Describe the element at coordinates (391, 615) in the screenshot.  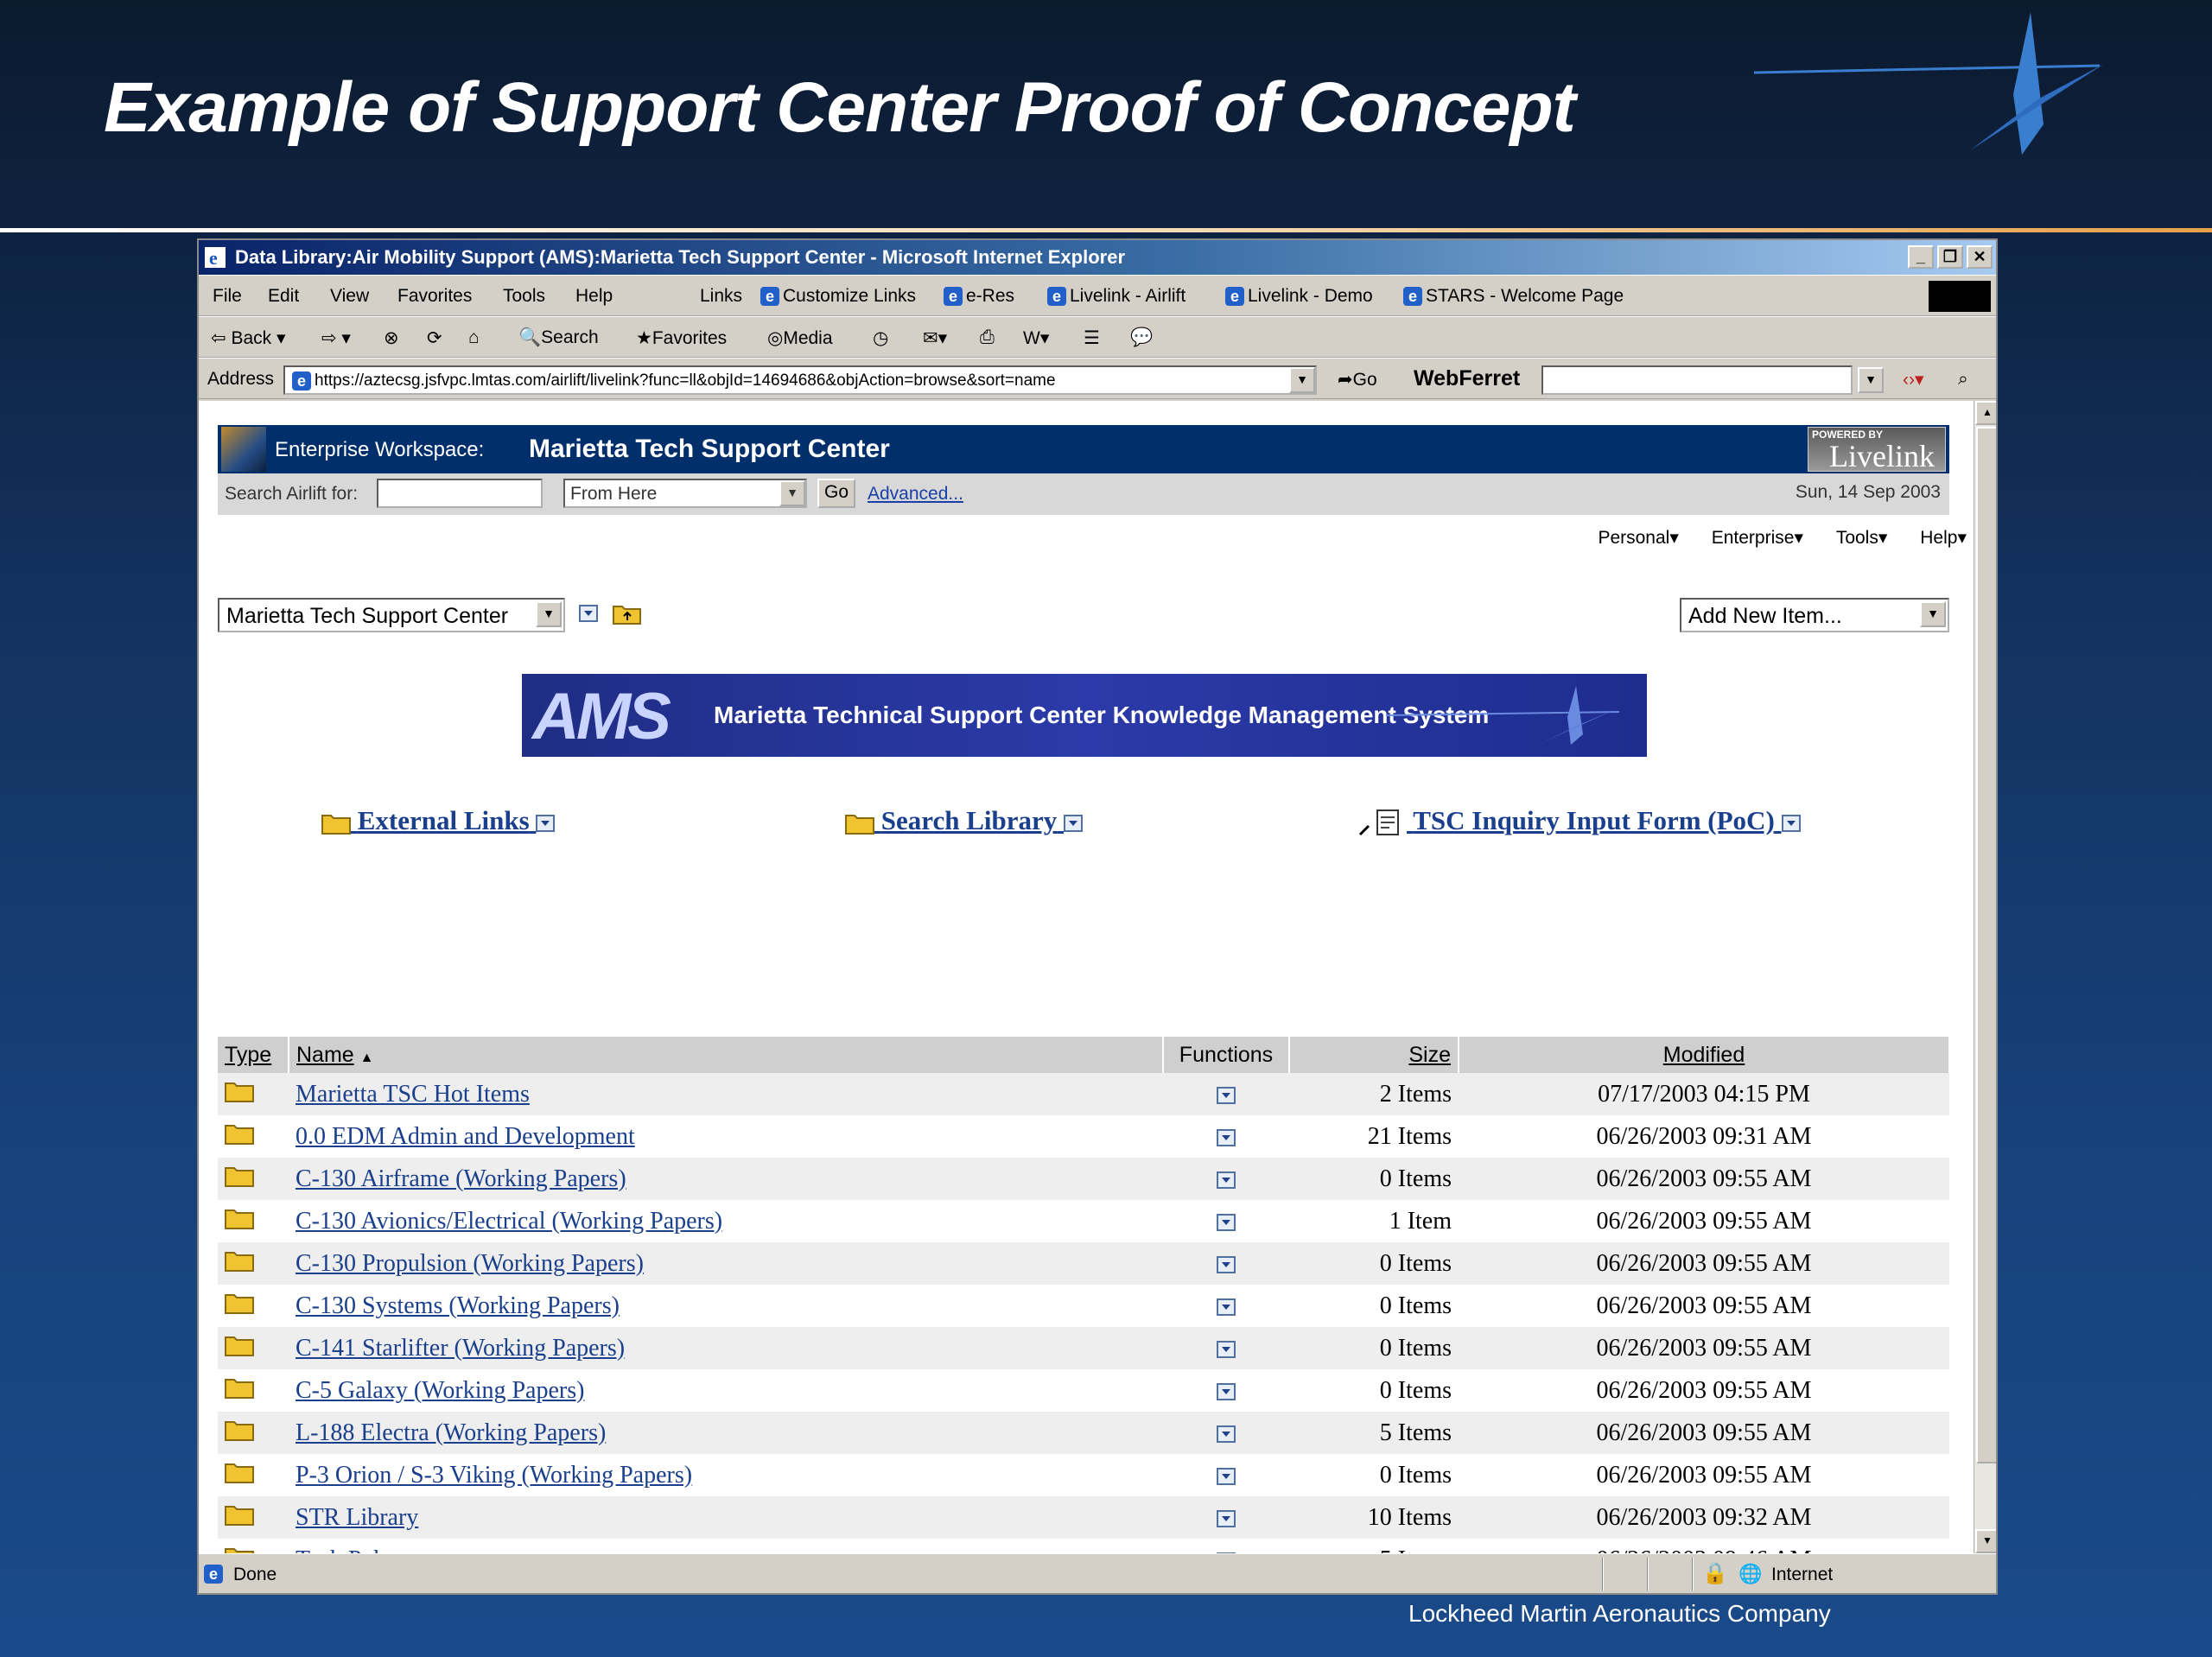
I see `location-select: Marietta Tech Support Center ▼` at that location.